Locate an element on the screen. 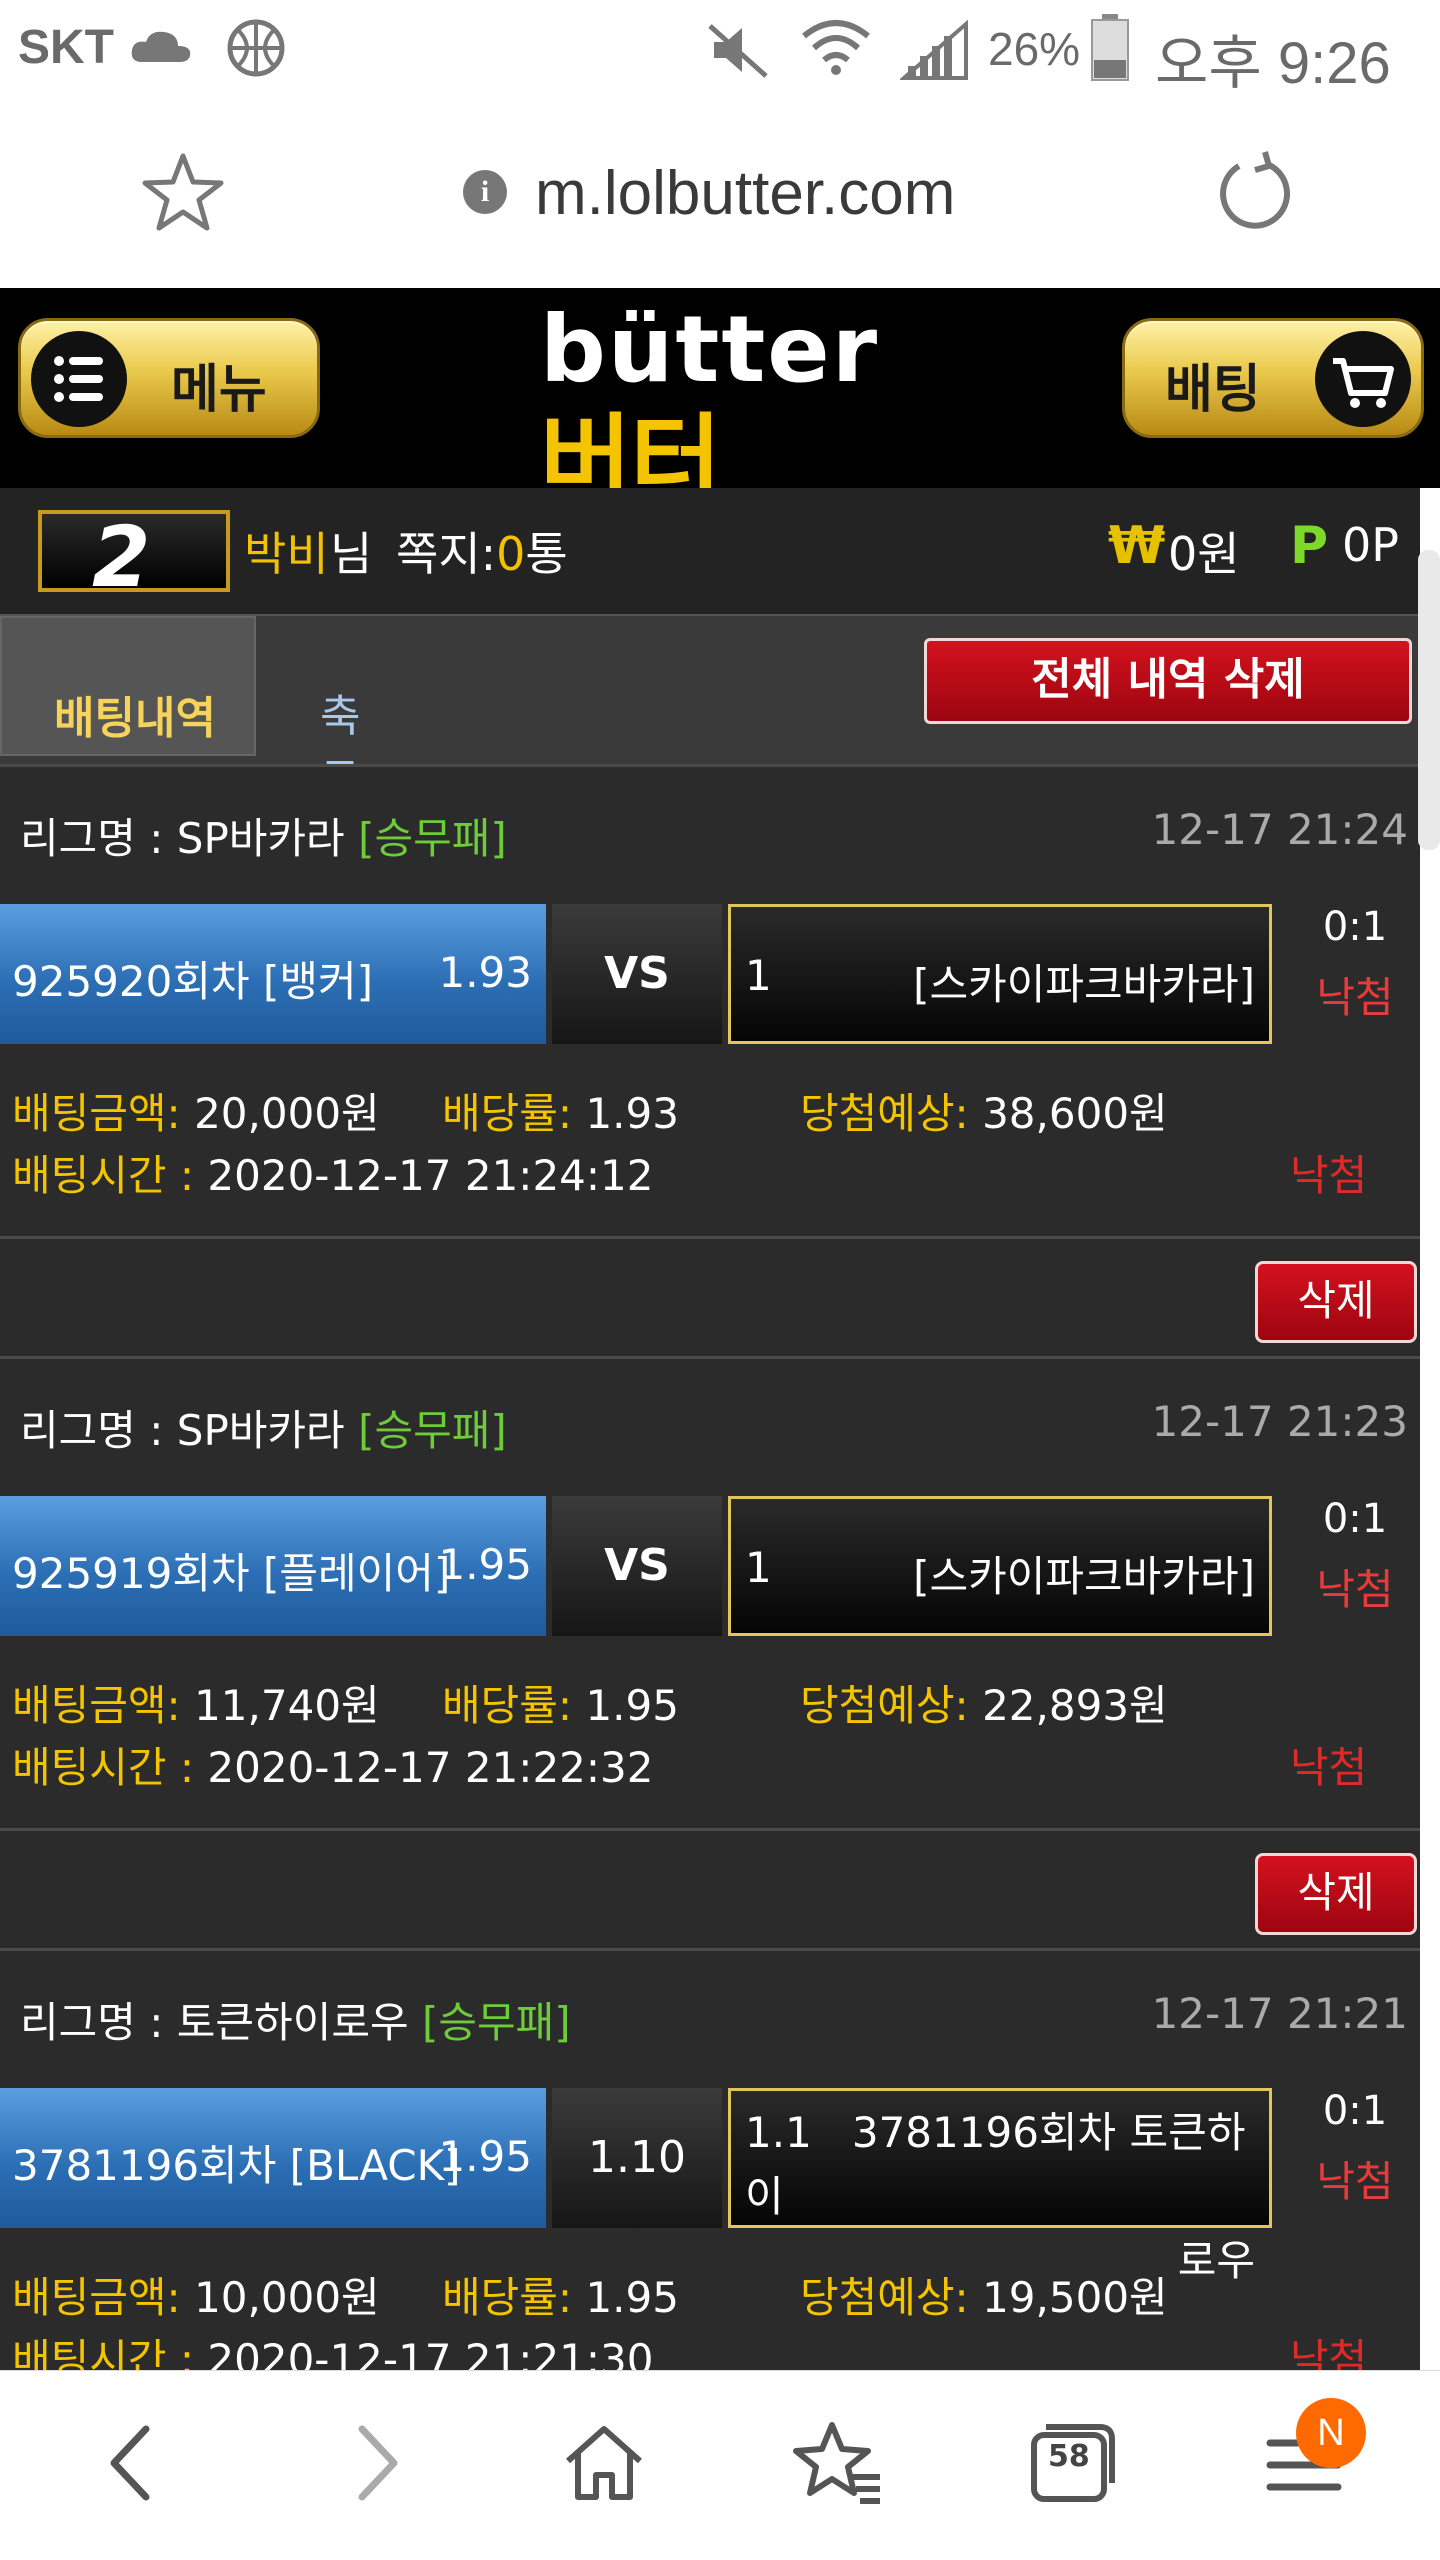 The height and width of the screenshot is (2560, 1440). clock: 오후 9:26 is located at coordinates (1273, 63).